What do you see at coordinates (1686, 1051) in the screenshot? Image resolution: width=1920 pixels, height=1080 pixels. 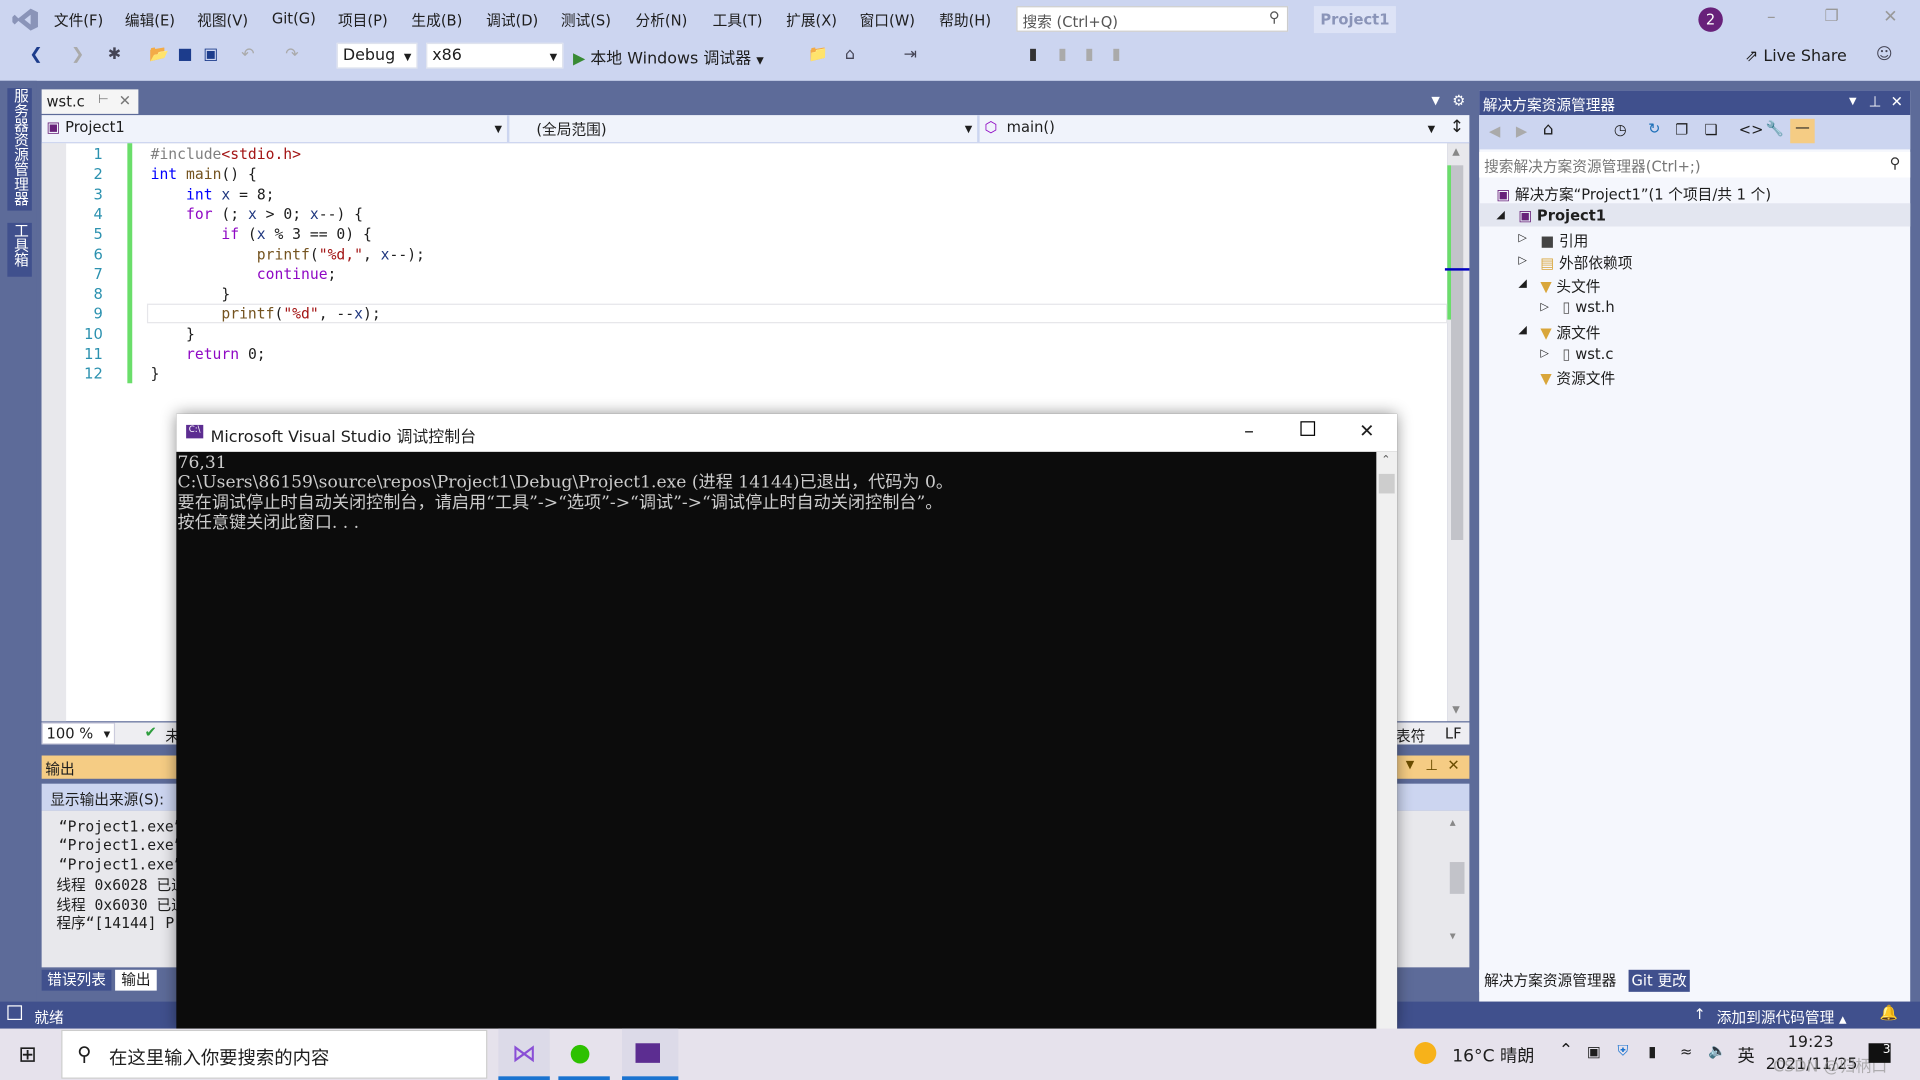 I see `wifi-icon: ≈` at bounding box center [1686, 1051].